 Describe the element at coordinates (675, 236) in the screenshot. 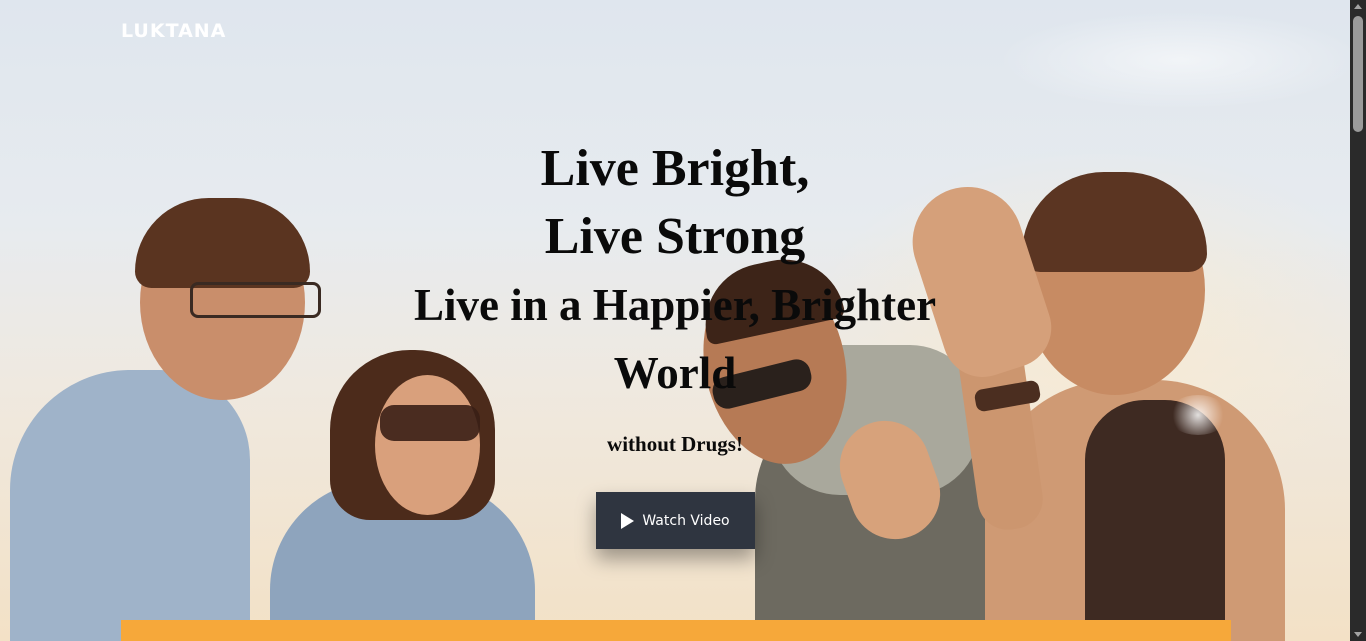

I see `headline-line: Live Strong` at that location.